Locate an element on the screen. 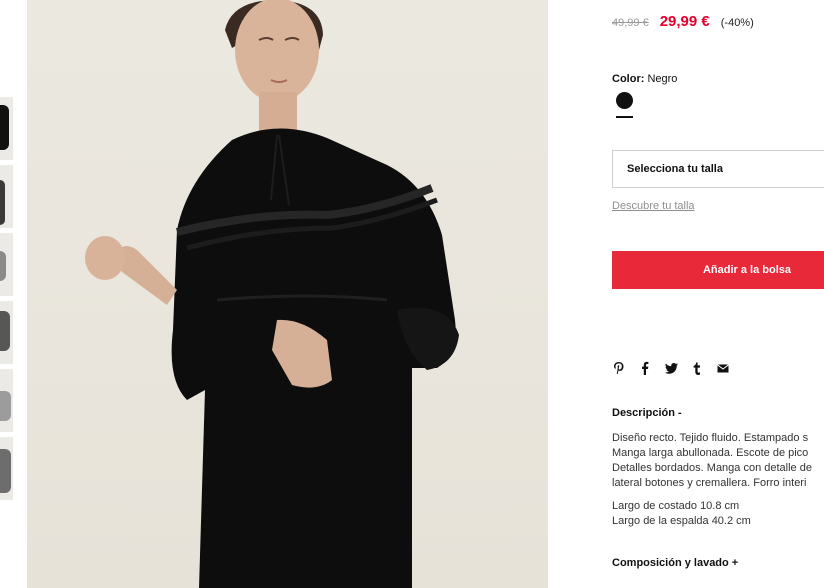  facebook-icon is located at coordinates (645, 368).